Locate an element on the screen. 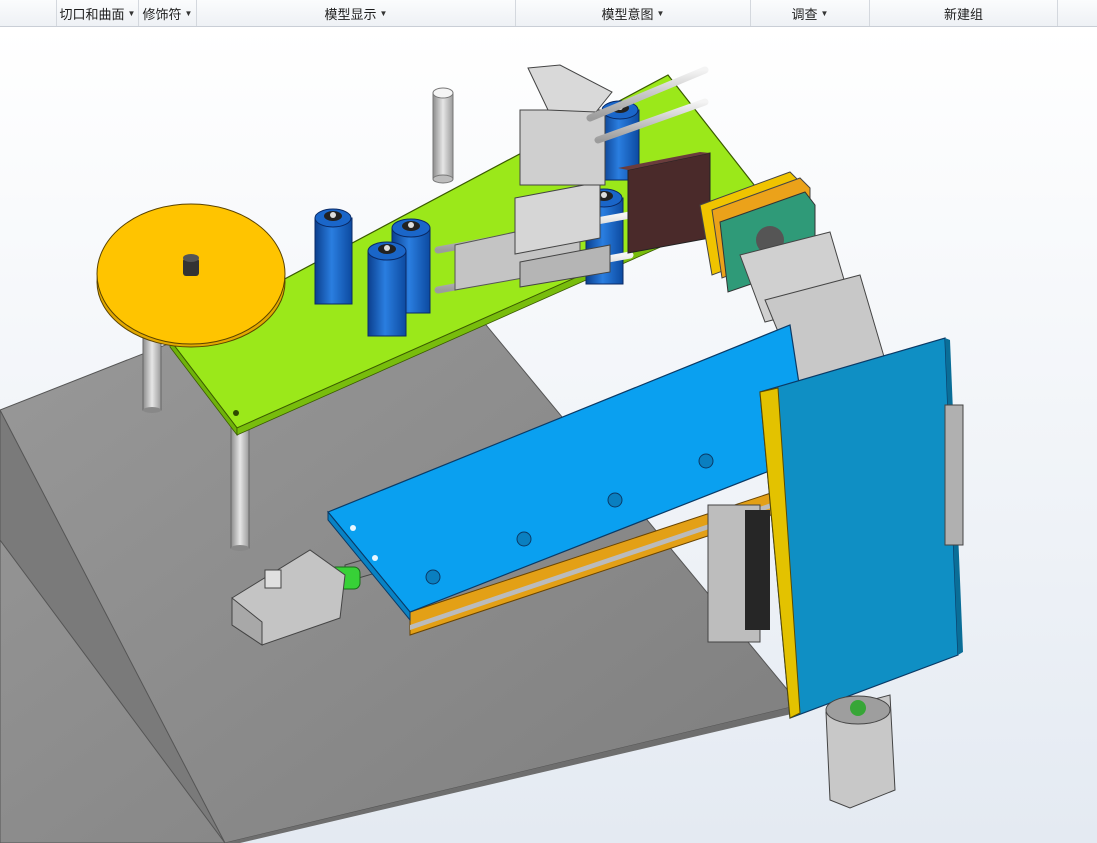 The image size is (1097, 843). ribbon-group-new-group: 新建组 is located at coordinates (964, 13).